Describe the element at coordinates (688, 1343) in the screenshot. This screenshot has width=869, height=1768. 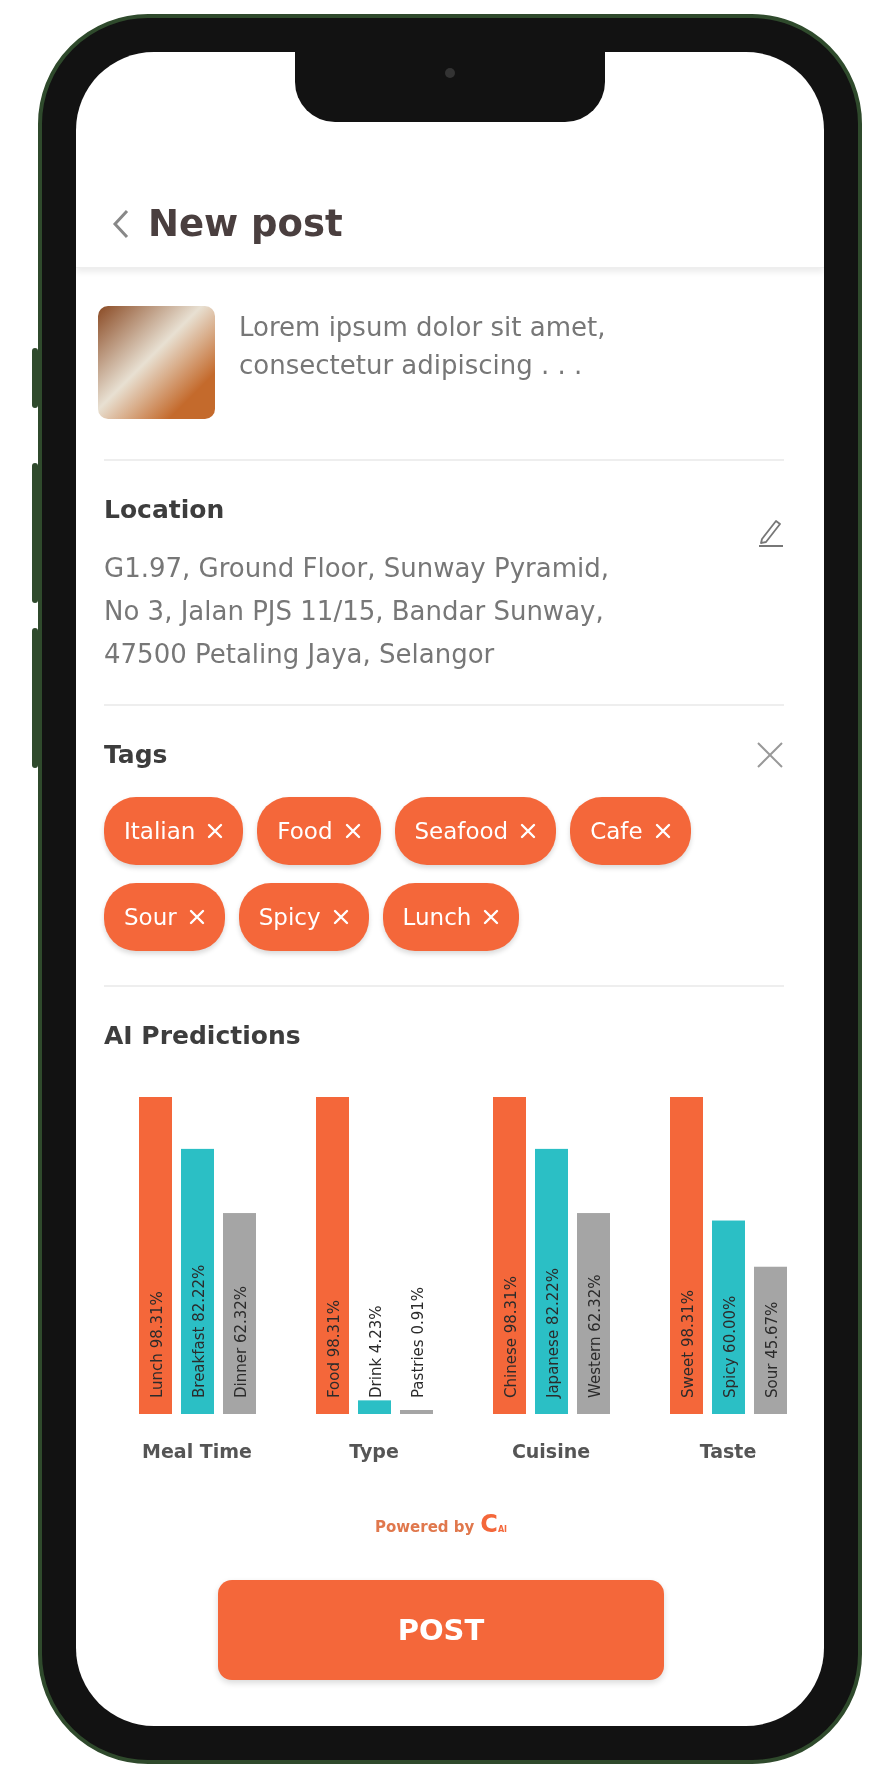
I see `bar-value-label: Sweet 98.31%` at that location.